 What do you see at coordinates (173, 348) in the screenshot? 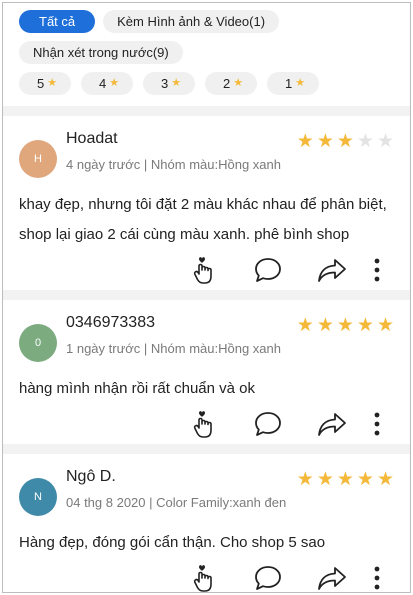
I see `review-meta: 1 ngày trước | Nhóm màu:Hồng xanh` at bounding box center [173, 348].